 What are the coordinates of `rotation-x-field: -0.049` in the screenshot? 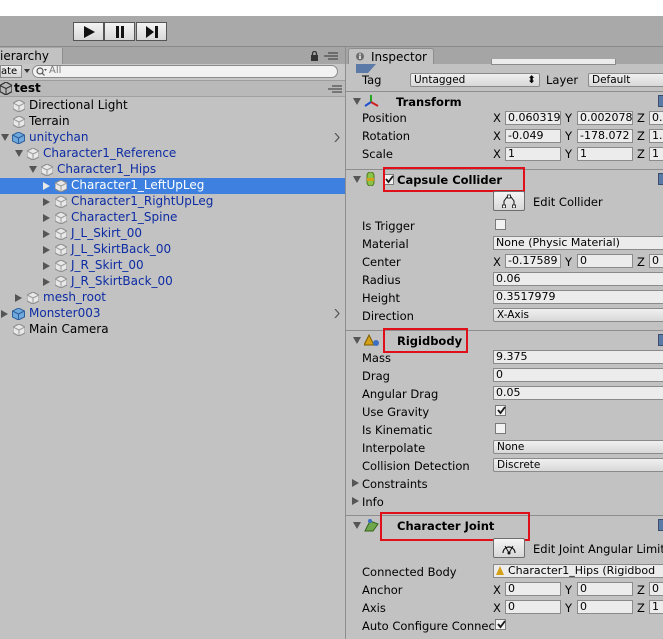 It's located at (533, 136).